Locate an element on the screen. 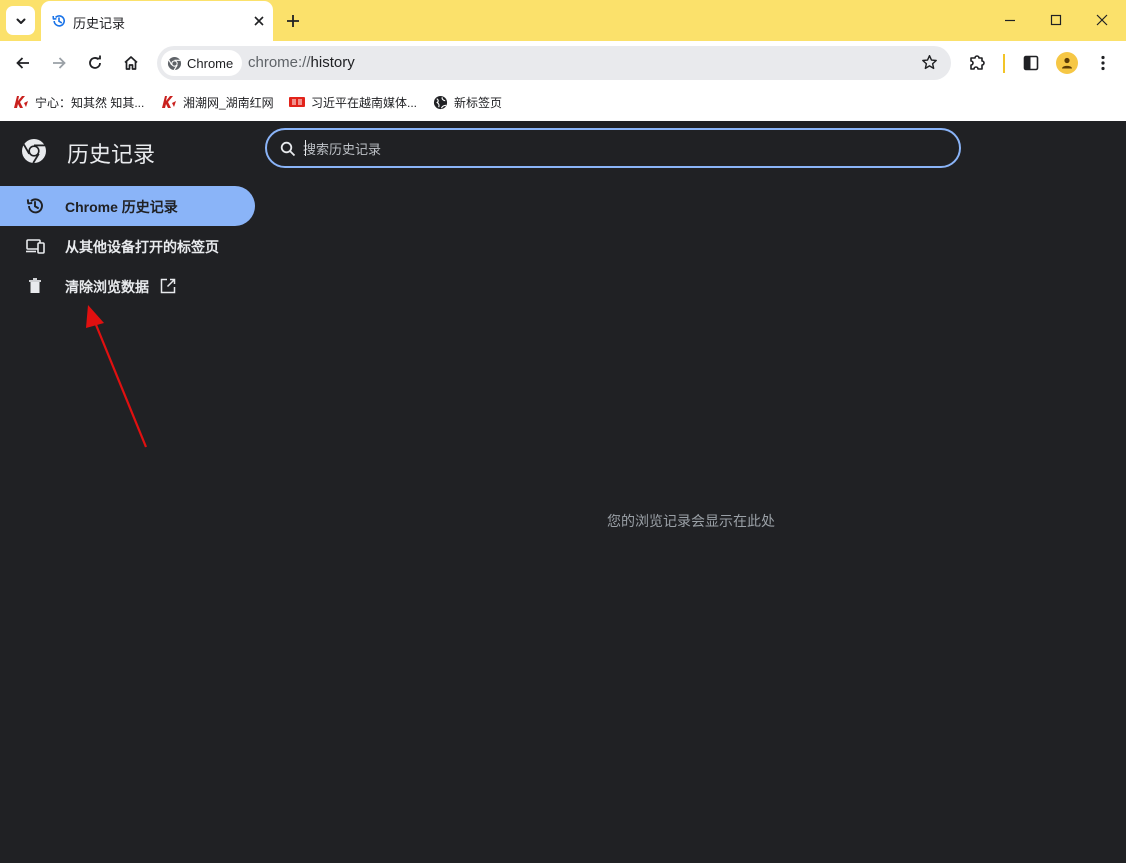 This screenshot has height=863, width=1126. sidebar-item-clear-browsing-data: 清除浏览数据 is located at coordinates (127, 286).